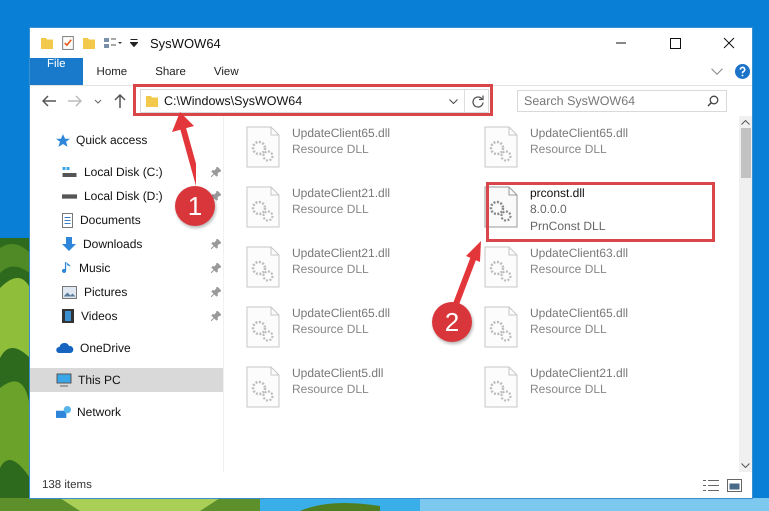 This screenshot has width=769, height=511. I want to click on scroll-up-icon, so click(745, 122).